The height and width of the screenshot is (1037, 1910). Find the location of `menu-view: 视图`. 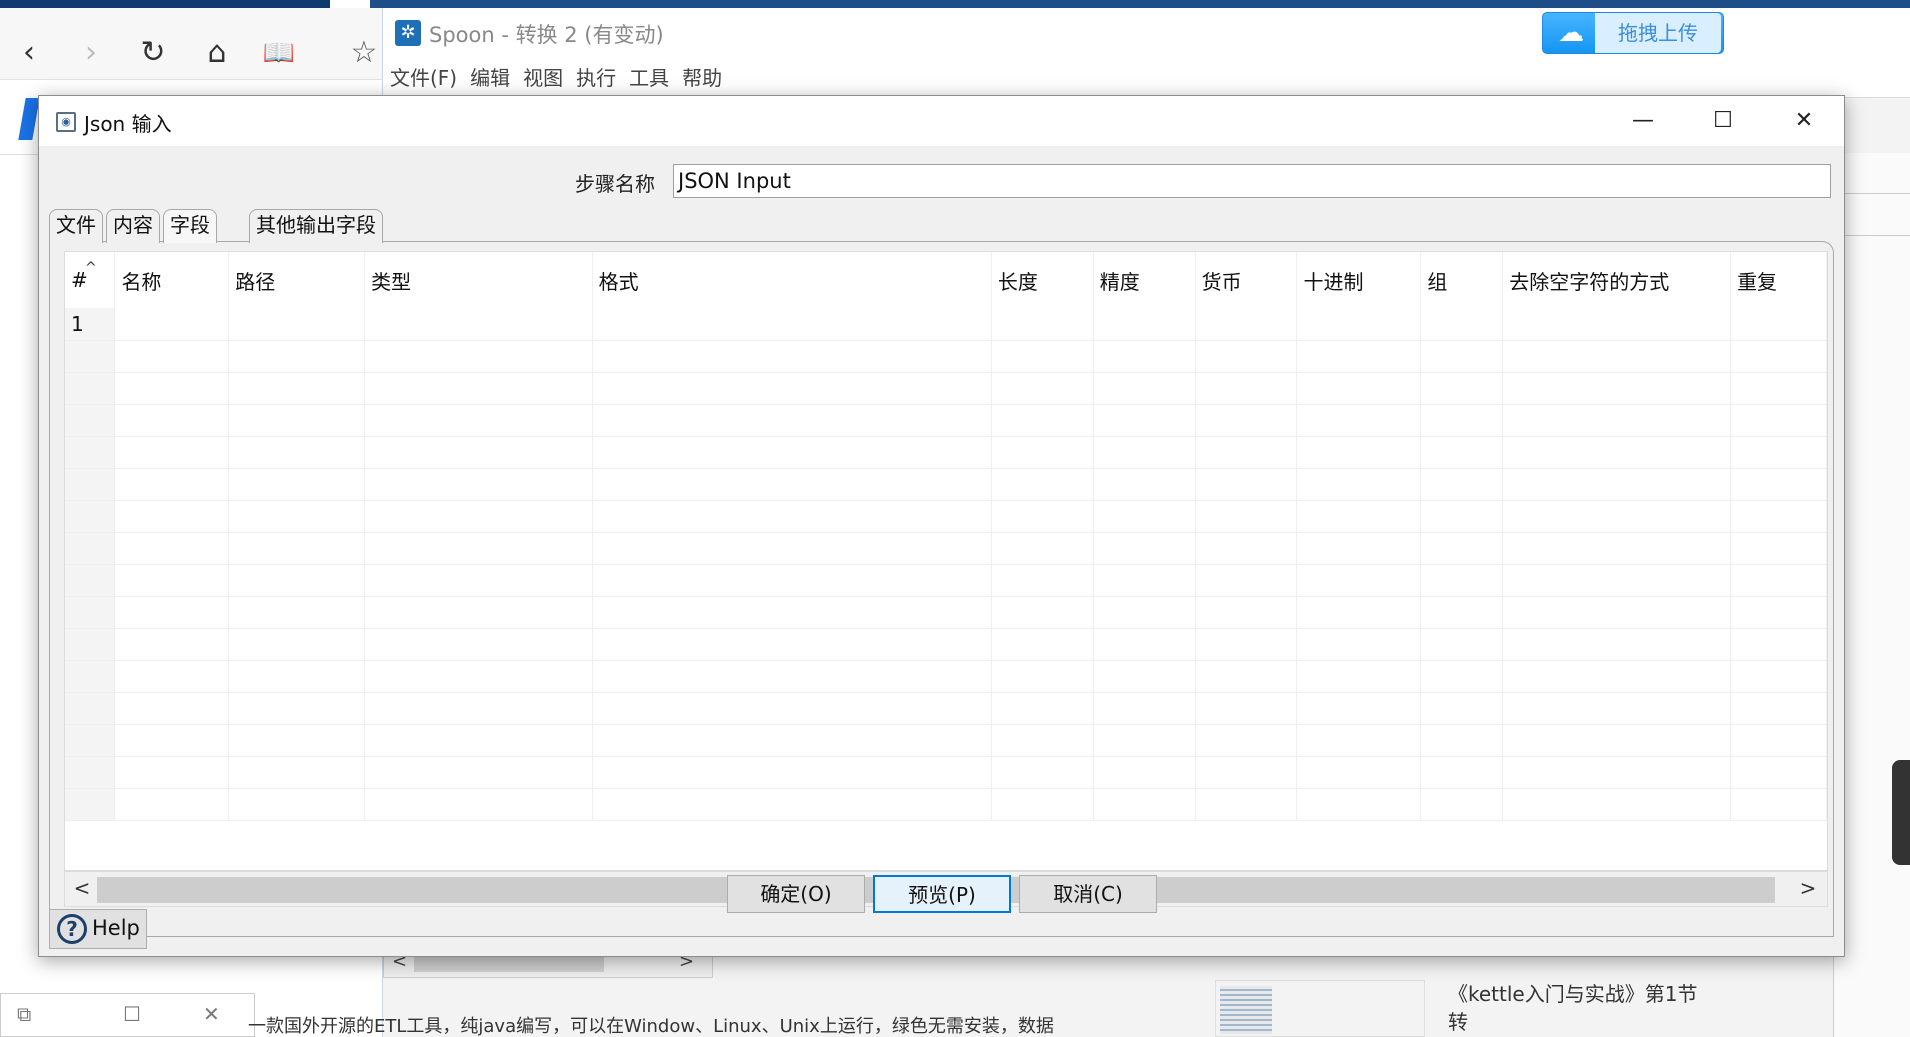

menu-view: 视图 is located at coordinates (543, 78).